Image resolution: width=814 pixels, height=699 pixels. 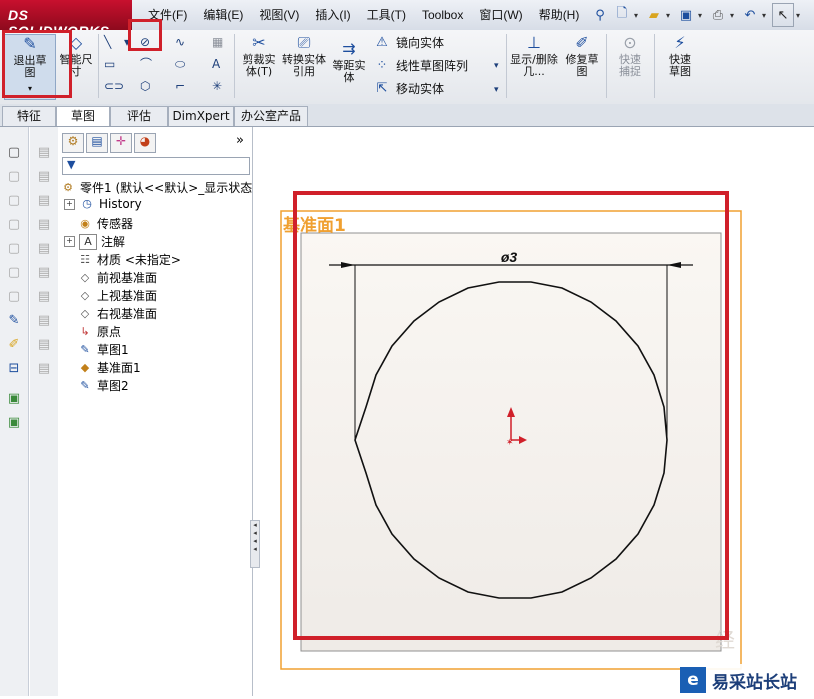 I want to click on tree-item-material: ☷ 材质 <未指定>, so click(x=129, y=259).